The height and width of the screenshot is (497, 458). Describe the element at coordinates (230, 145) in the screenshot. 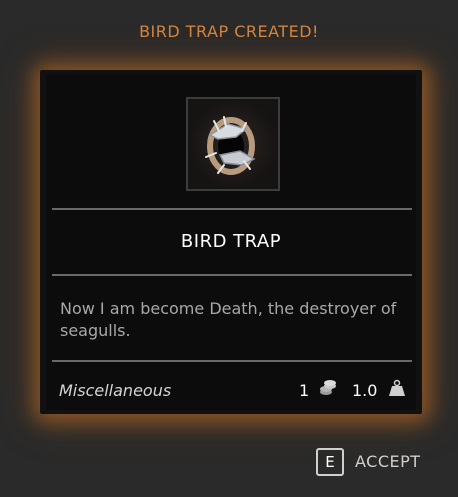

I see `bird-trap-icon` at that location.